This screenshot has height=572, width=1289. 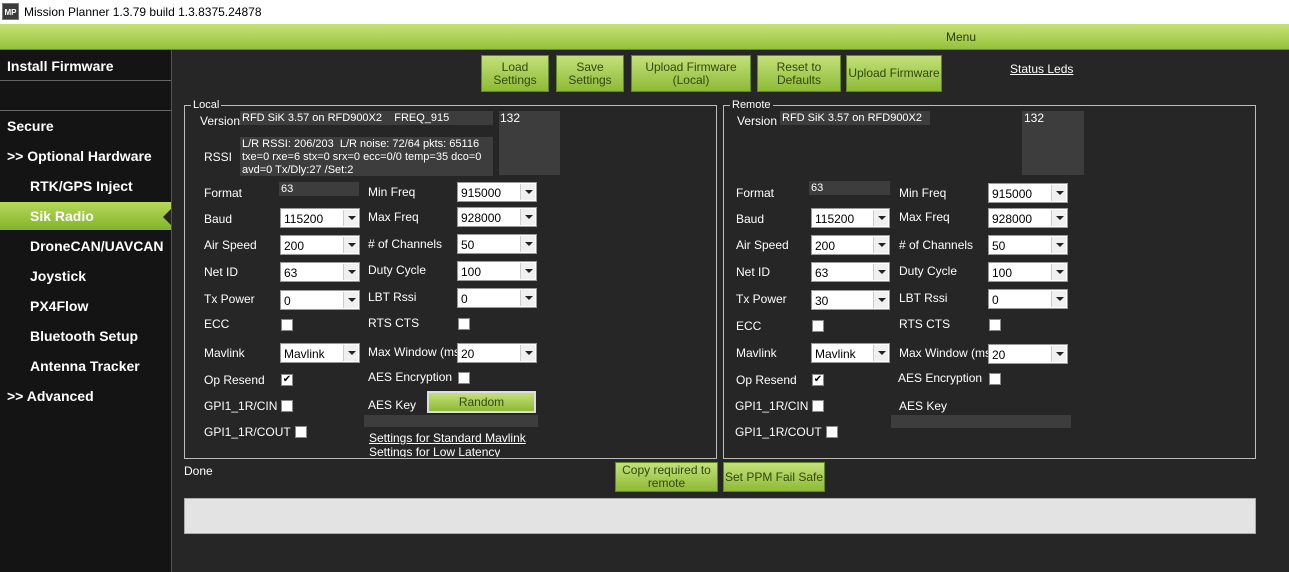 I want to click on remote-airspeed-select: 200, so click(x=850, y=245).